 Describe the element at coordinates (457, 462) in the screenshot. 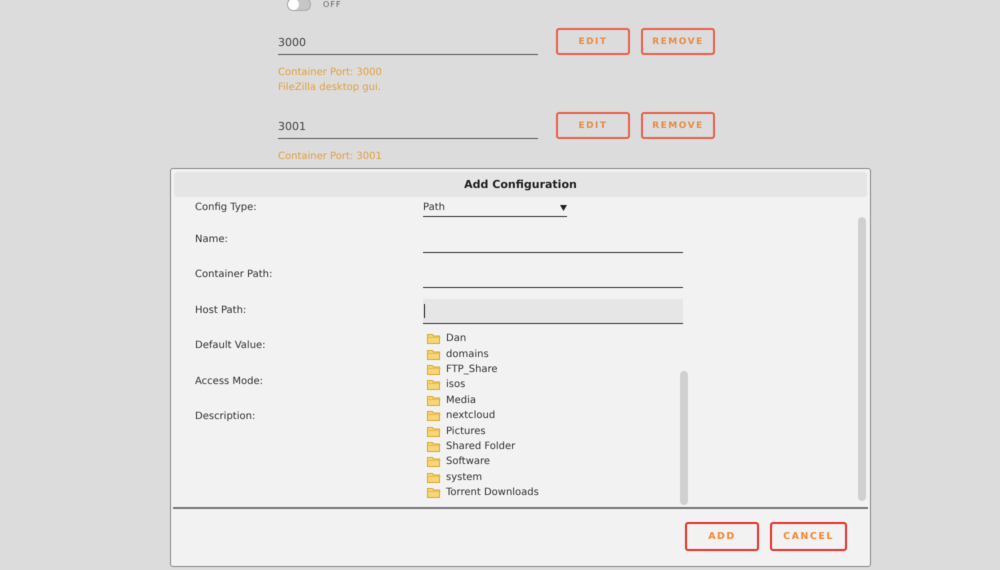

I see `folder-item: Software` at that location.